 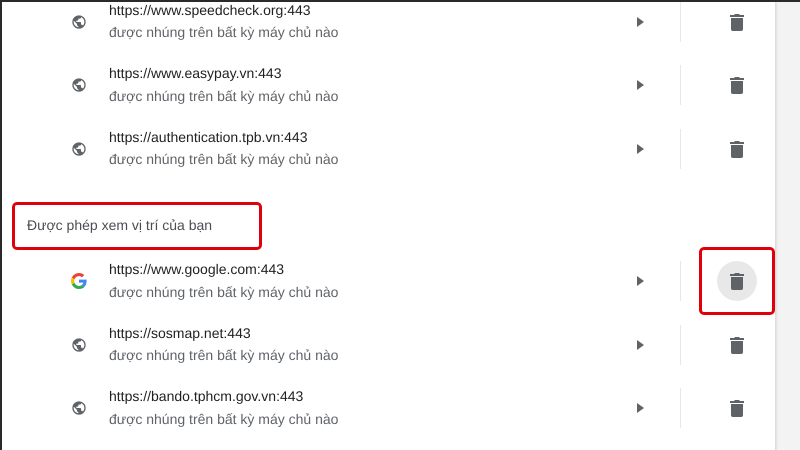 I want to click on section-heading: Được phép xem vị trí của bạn, so click(x=119, y=225).